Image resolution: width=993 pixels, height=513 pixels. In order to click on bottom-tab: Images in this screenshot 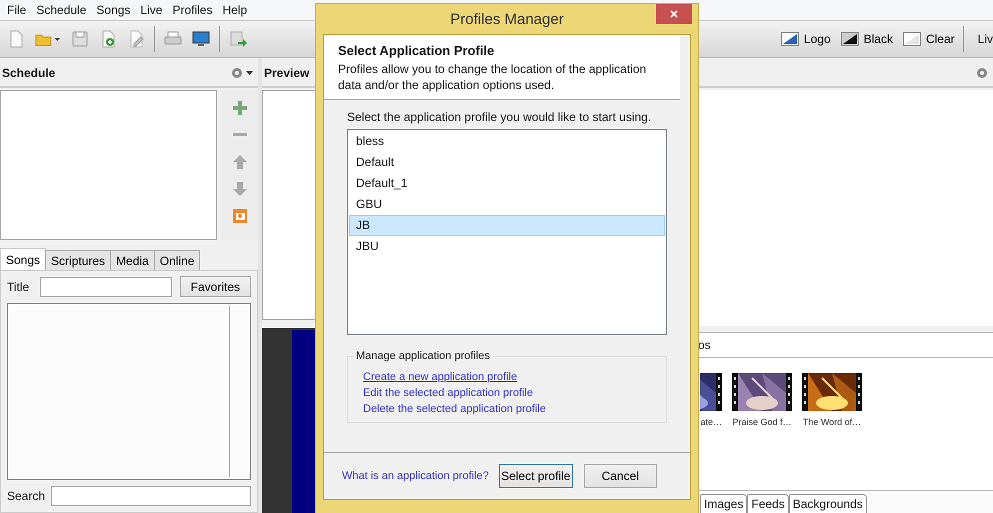, I will do `click(724, 503)`.